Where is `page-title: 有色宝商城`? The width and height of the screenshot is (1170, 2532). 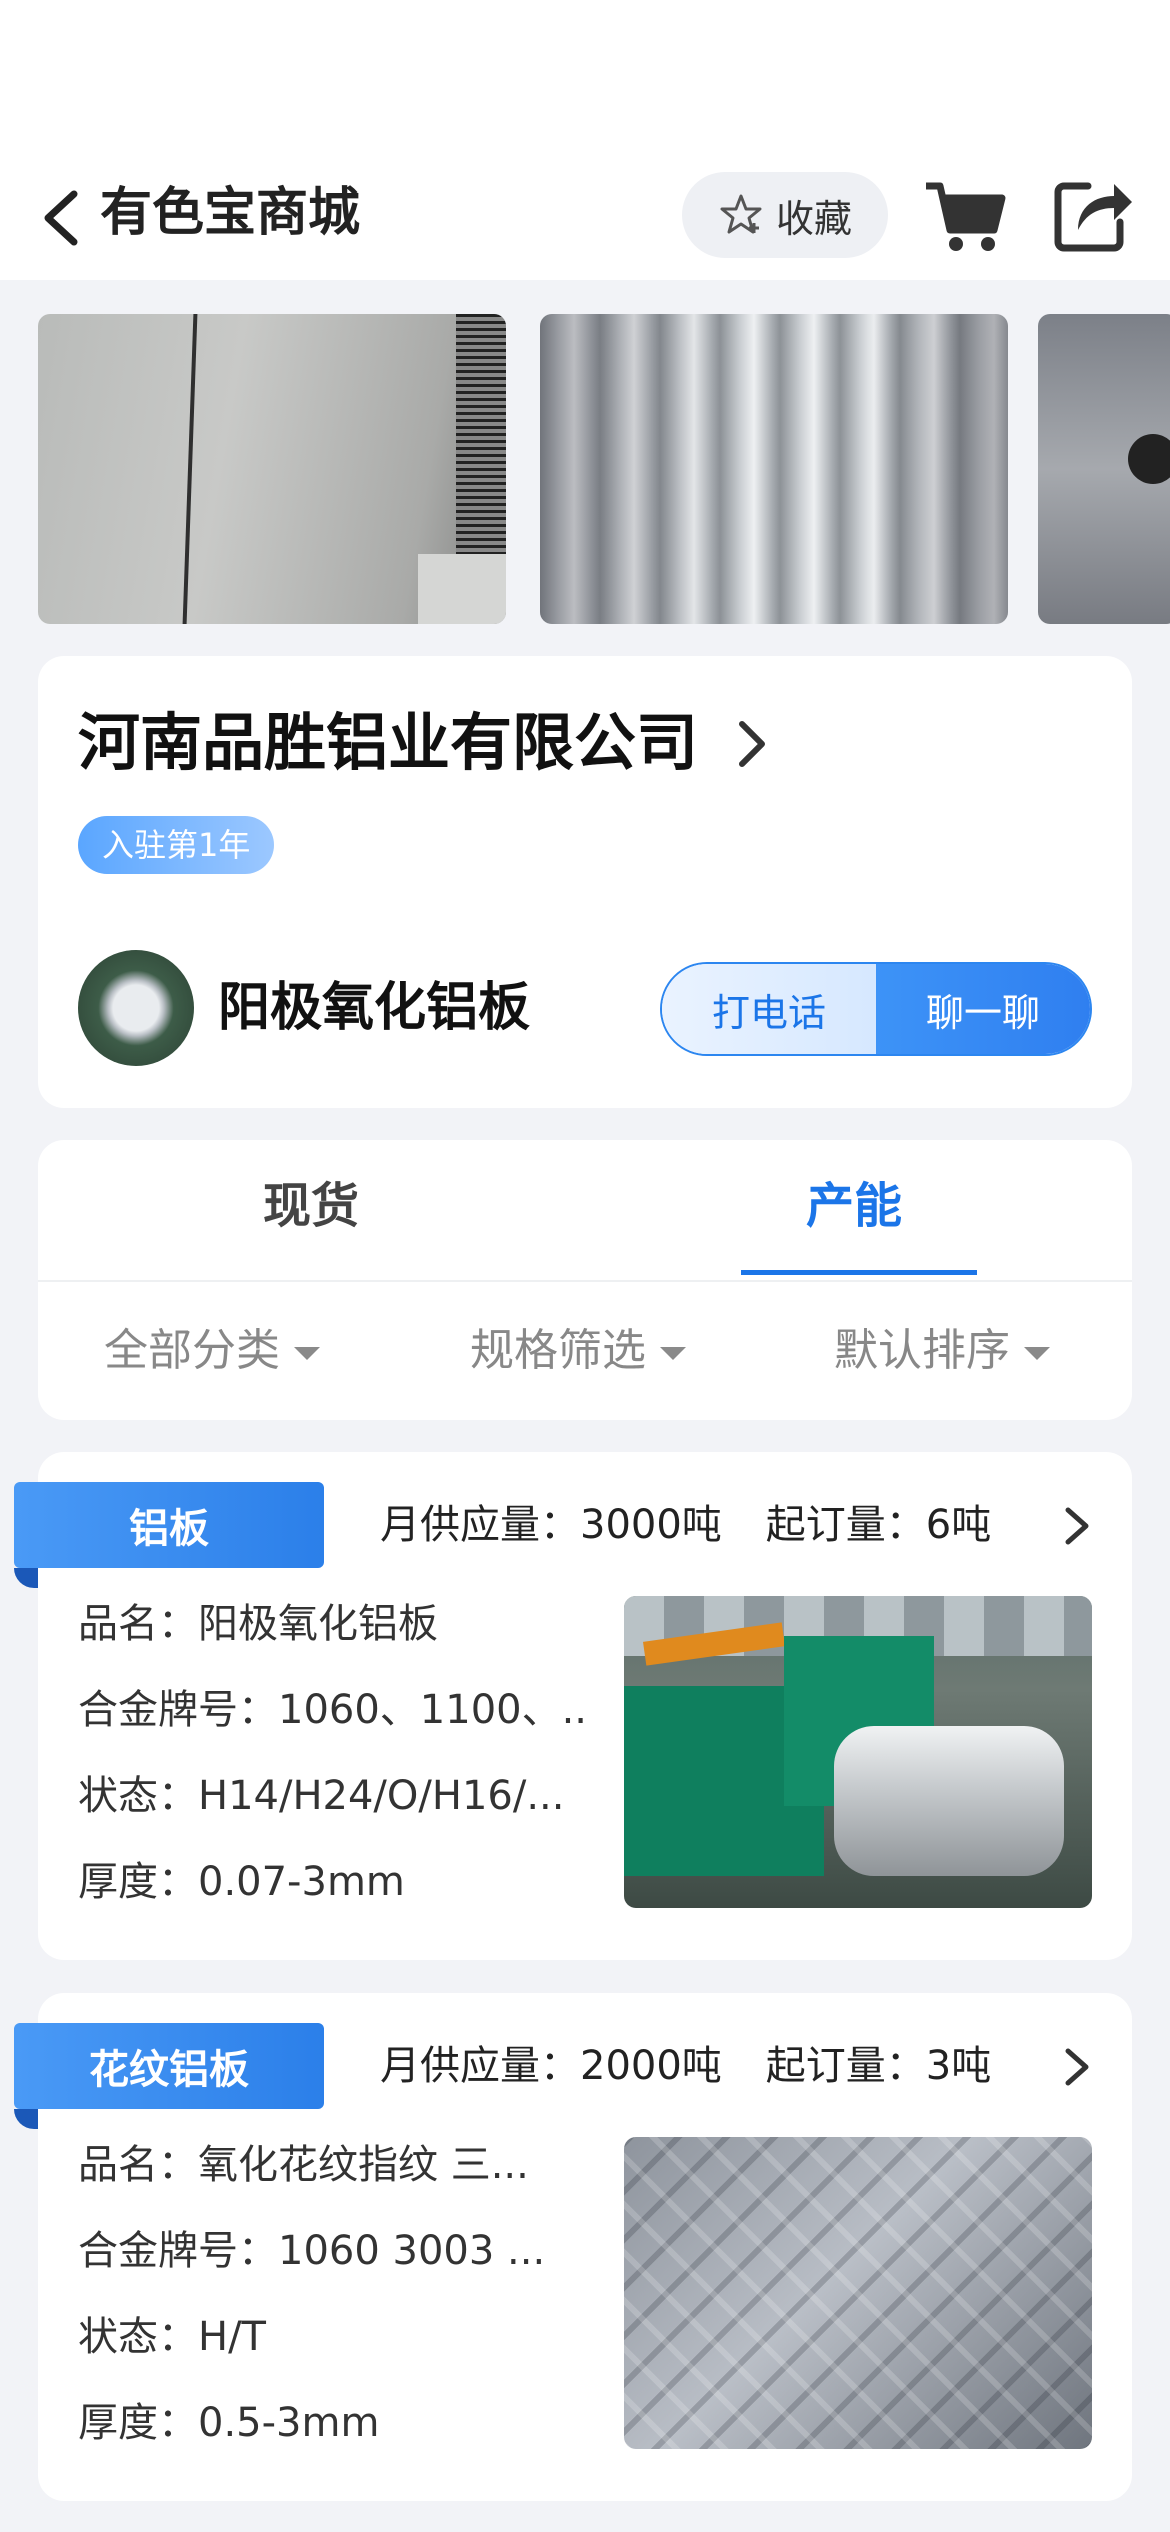
page-title: 有色宝商城 is located at coordinates (230, 213).